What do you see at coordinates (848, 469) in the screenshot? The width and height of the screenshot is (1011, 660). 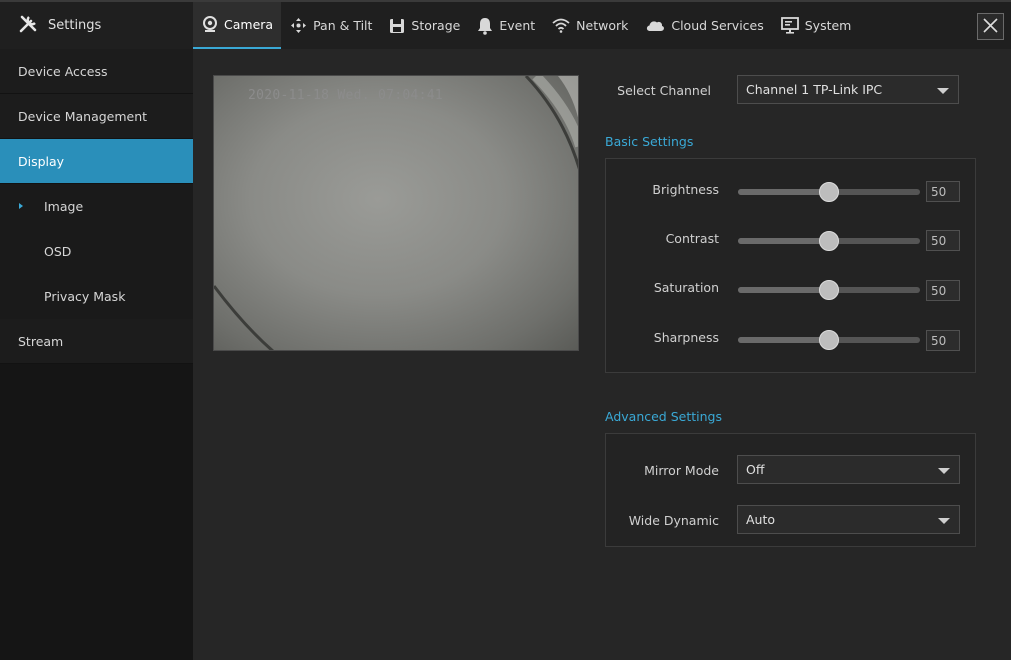 I see `mirror-mode-select: Off` at bounding box center [848, 469].